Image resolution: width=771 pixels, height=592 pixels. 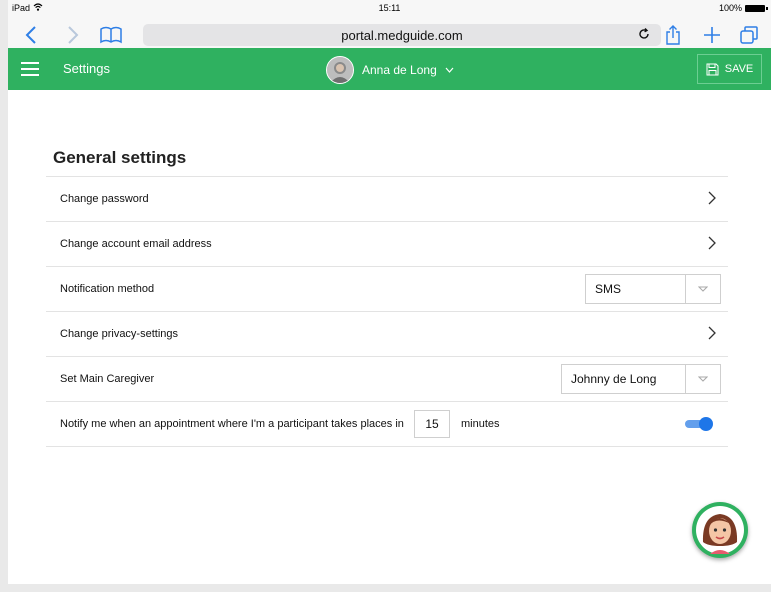 What do you see at coordinates (340, 70) in the screenshot?
I see `avatar` at bounding box center [340, 70].